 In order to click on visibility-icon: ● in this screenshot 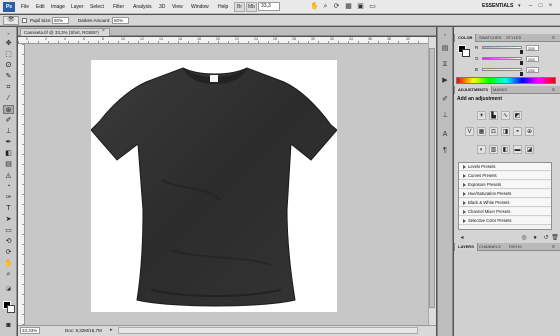, I will do `click(535, 238)`.